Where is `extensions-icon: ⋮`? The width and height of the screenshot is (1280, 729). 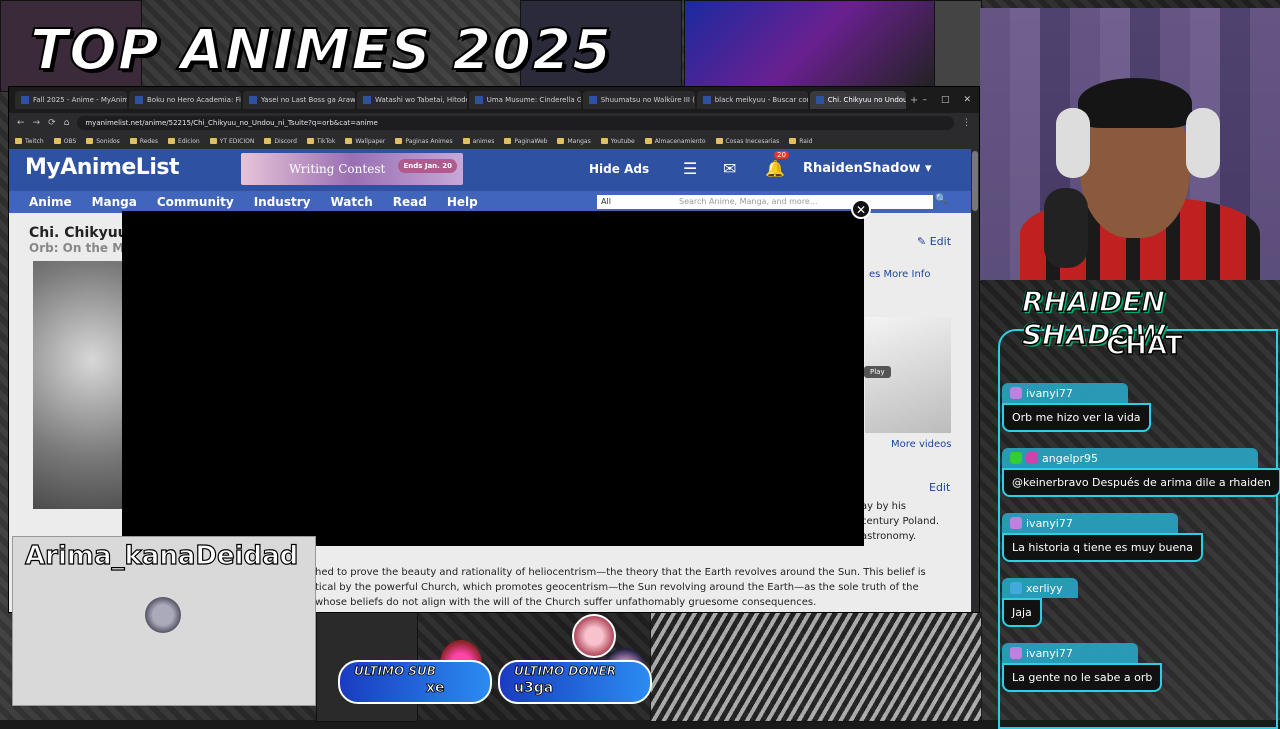
extensions-icon: ⋮ is located at coordinates (966, 123).